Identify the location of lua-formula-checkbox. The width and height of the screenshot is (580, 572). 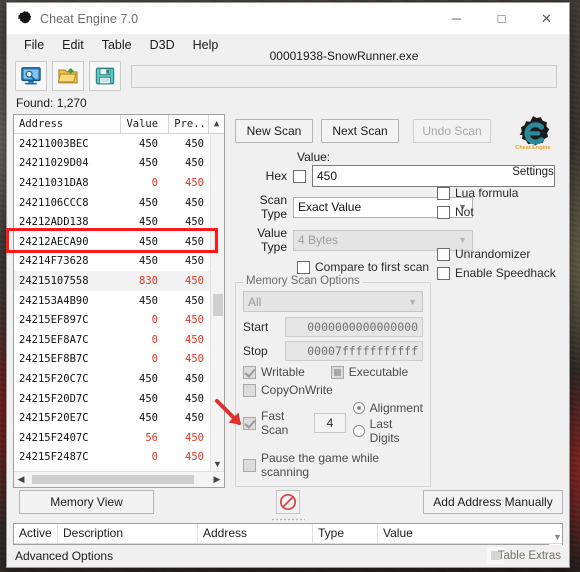
(443, 193).